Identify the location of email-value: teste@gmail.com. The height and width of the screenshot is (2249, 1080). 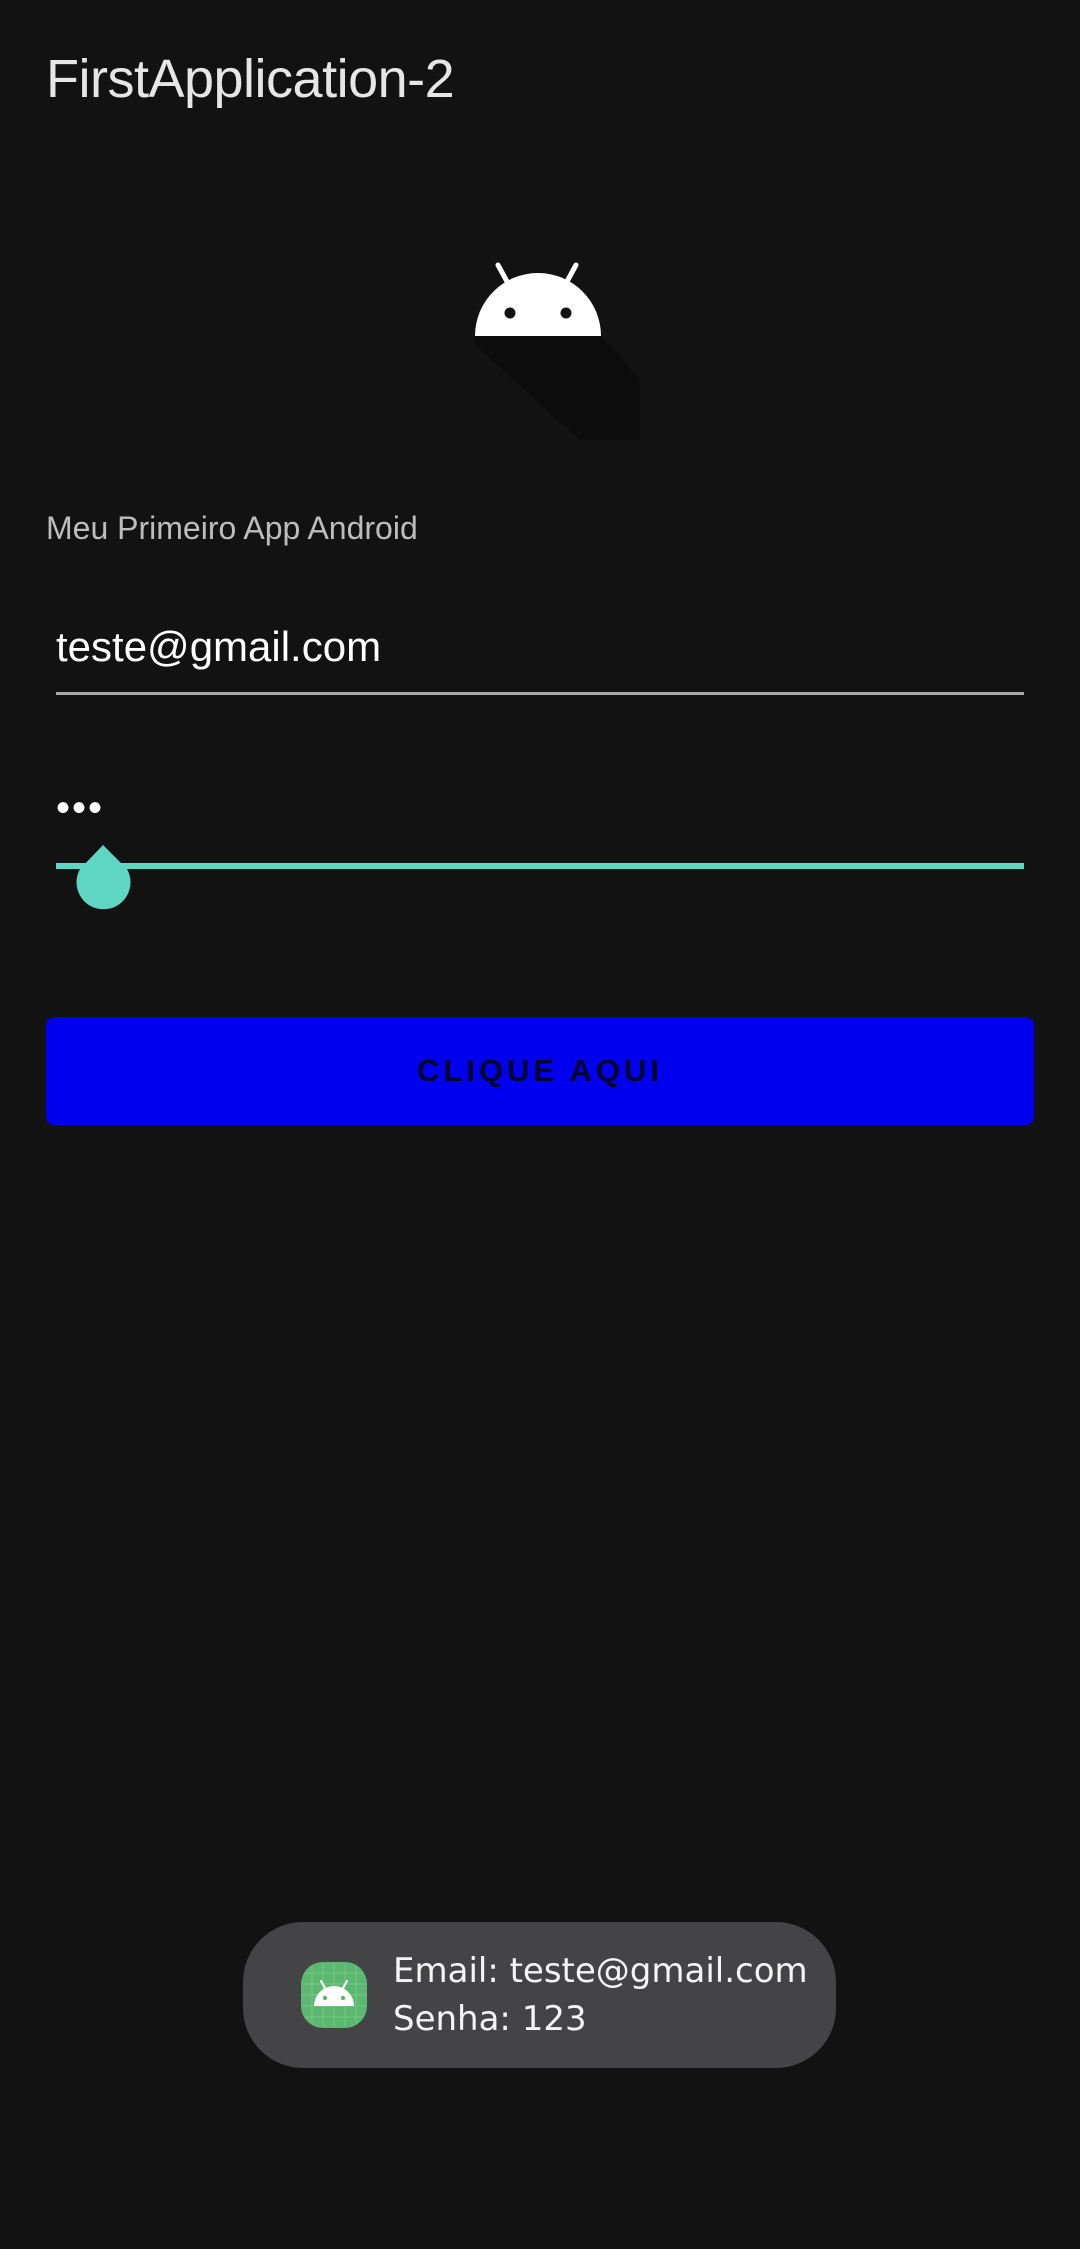
(219, 646).